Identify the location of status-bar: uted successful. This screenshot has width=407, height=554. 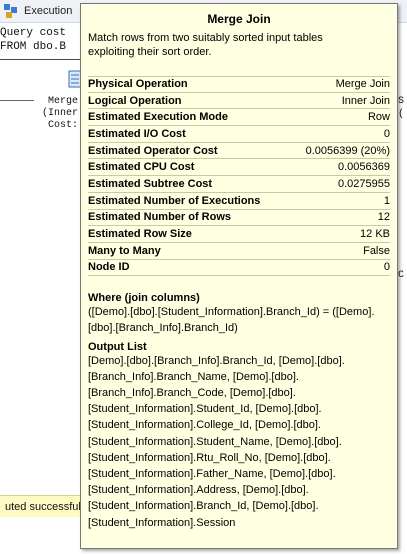
(43, 506).